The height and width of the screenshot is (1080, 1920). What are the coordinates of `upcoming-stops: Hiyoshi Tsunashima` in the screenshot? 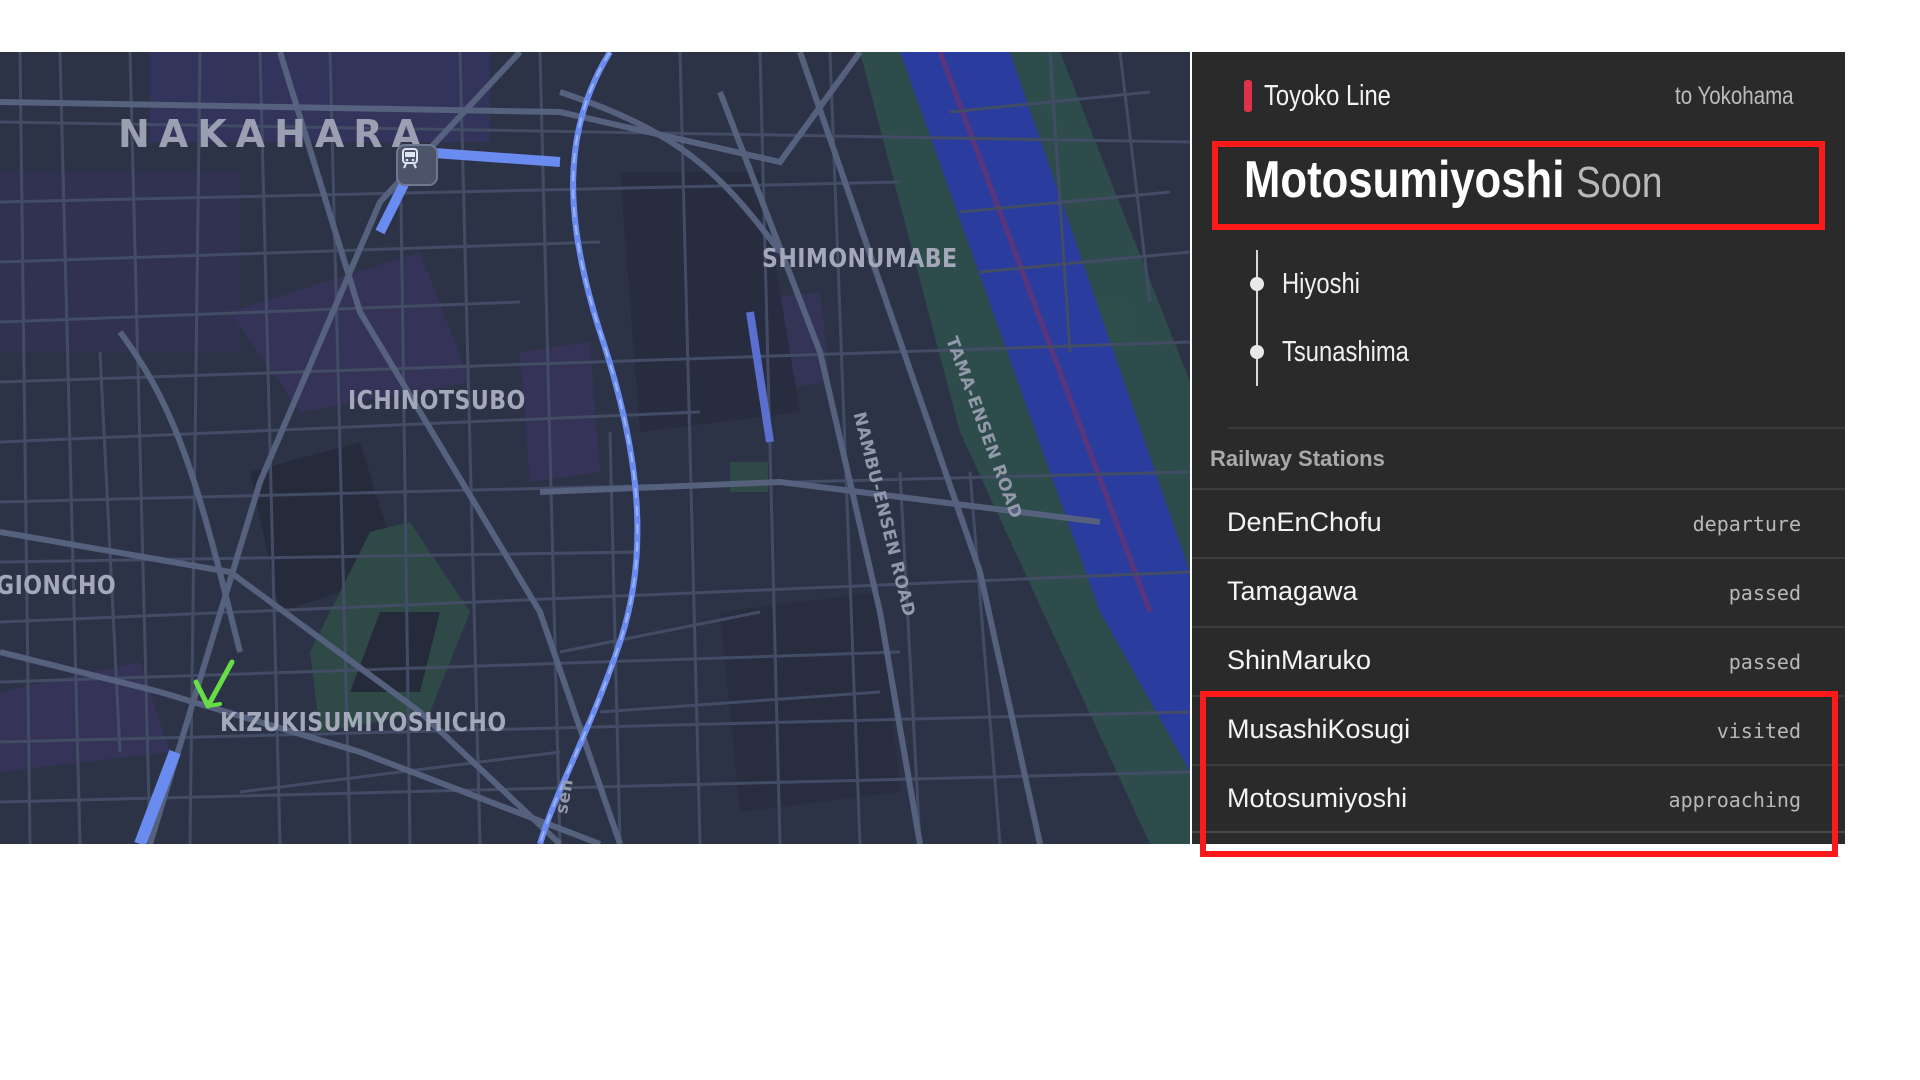 It's located at (1400, 320).